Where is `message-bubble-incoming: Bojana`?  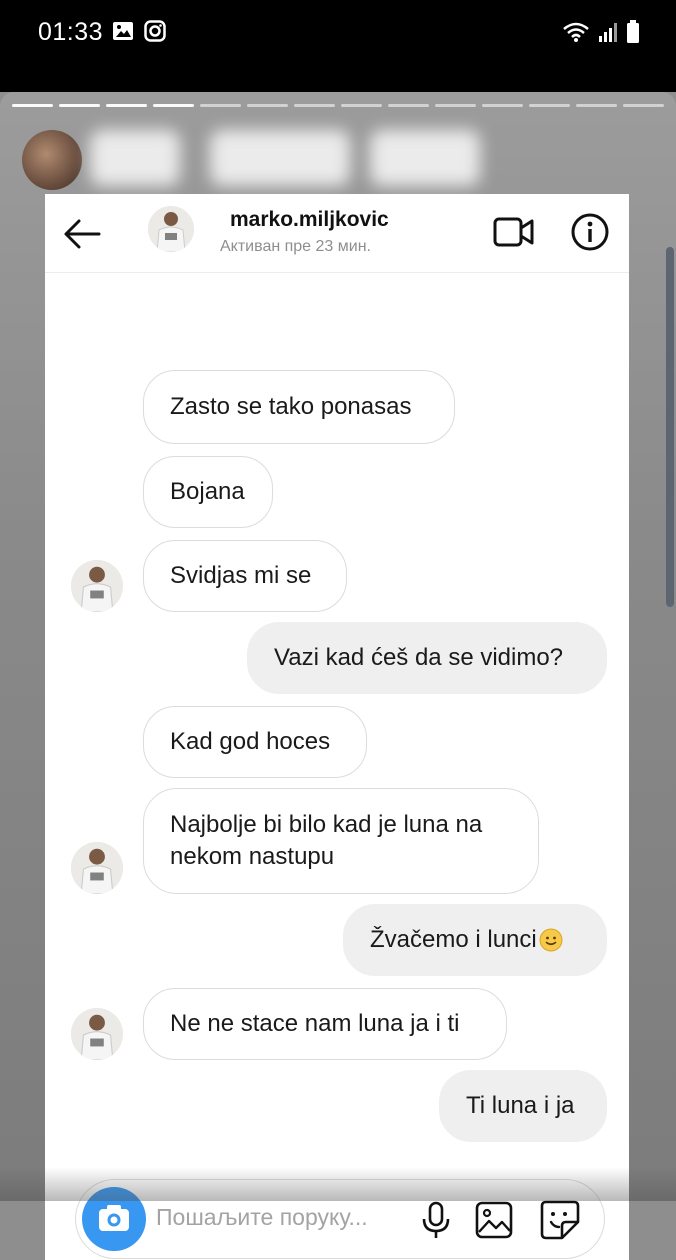 message-bubble-incoming: Bojana is located at coordinates (208, 492).